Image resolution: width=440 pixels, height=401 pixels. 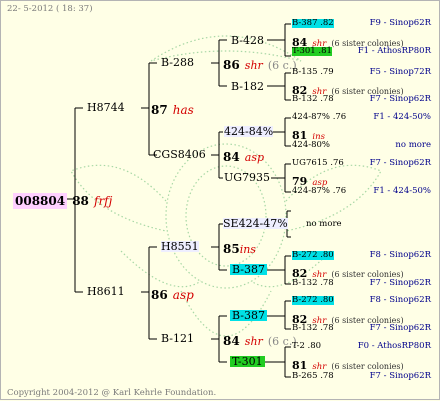 I want to click on g8-bottom: B-265 .78, so click(x=313, y=376).